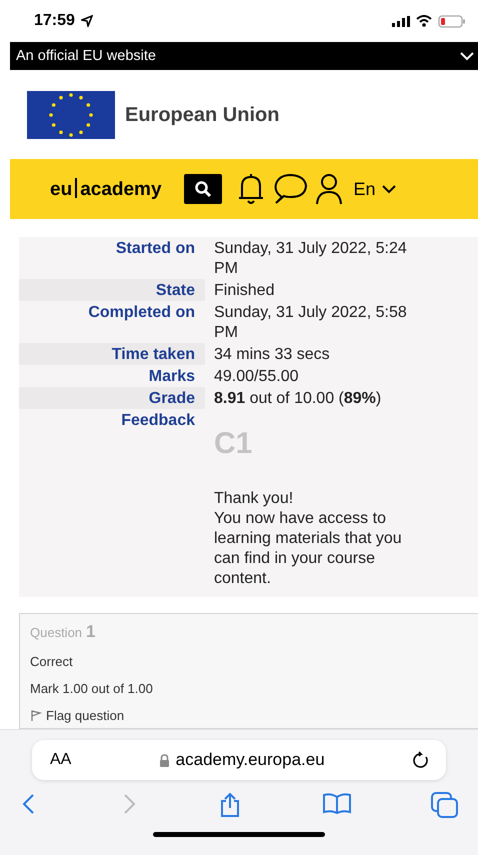 This screenshot has height=855, width=478. I want to click on row-label: Grade, so click(112, 398).